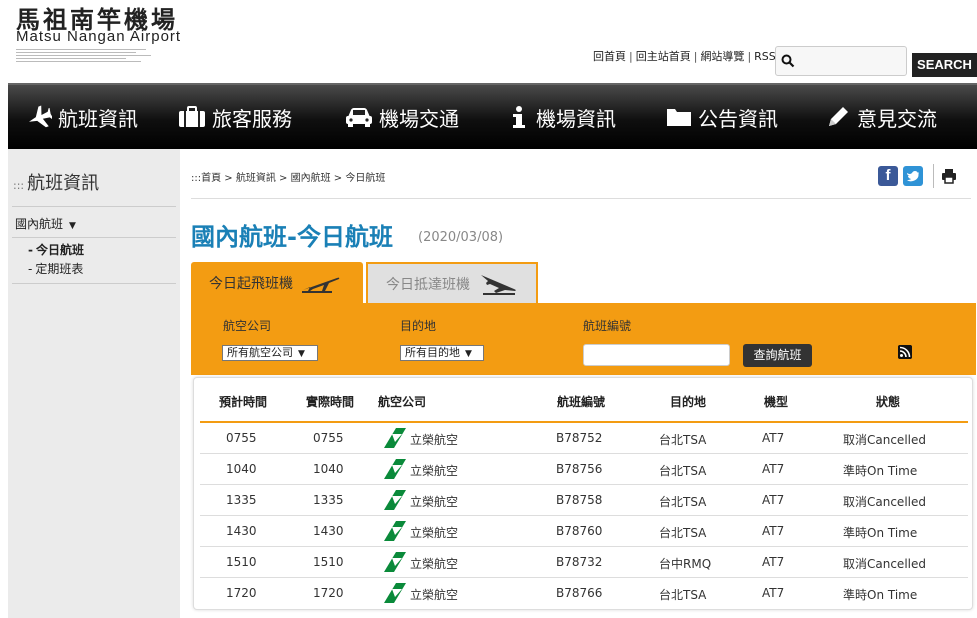  Describe the element at coordinates (56, 249) in the screenshot. I see `sidebar-item-today-flights: - 今日航班` at that location.